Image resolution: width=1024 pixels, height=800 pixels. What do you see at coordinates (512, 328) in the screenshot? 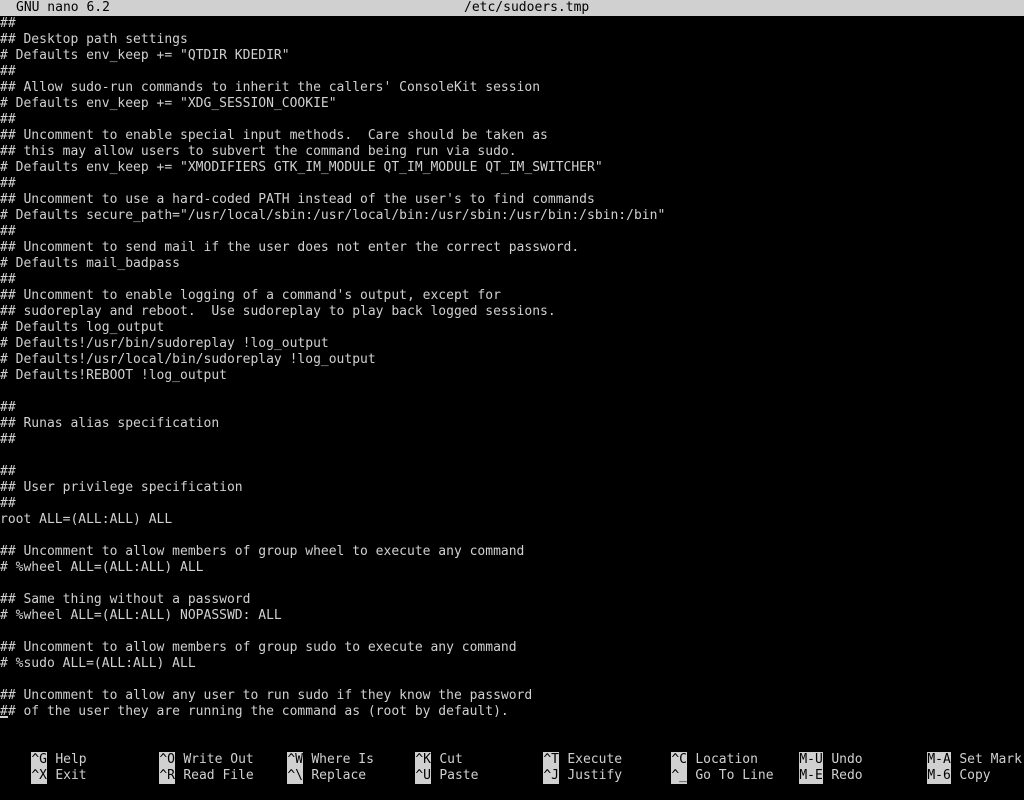
I see `editor-line: # Defaults log_output` at bounding box center [512, 328].